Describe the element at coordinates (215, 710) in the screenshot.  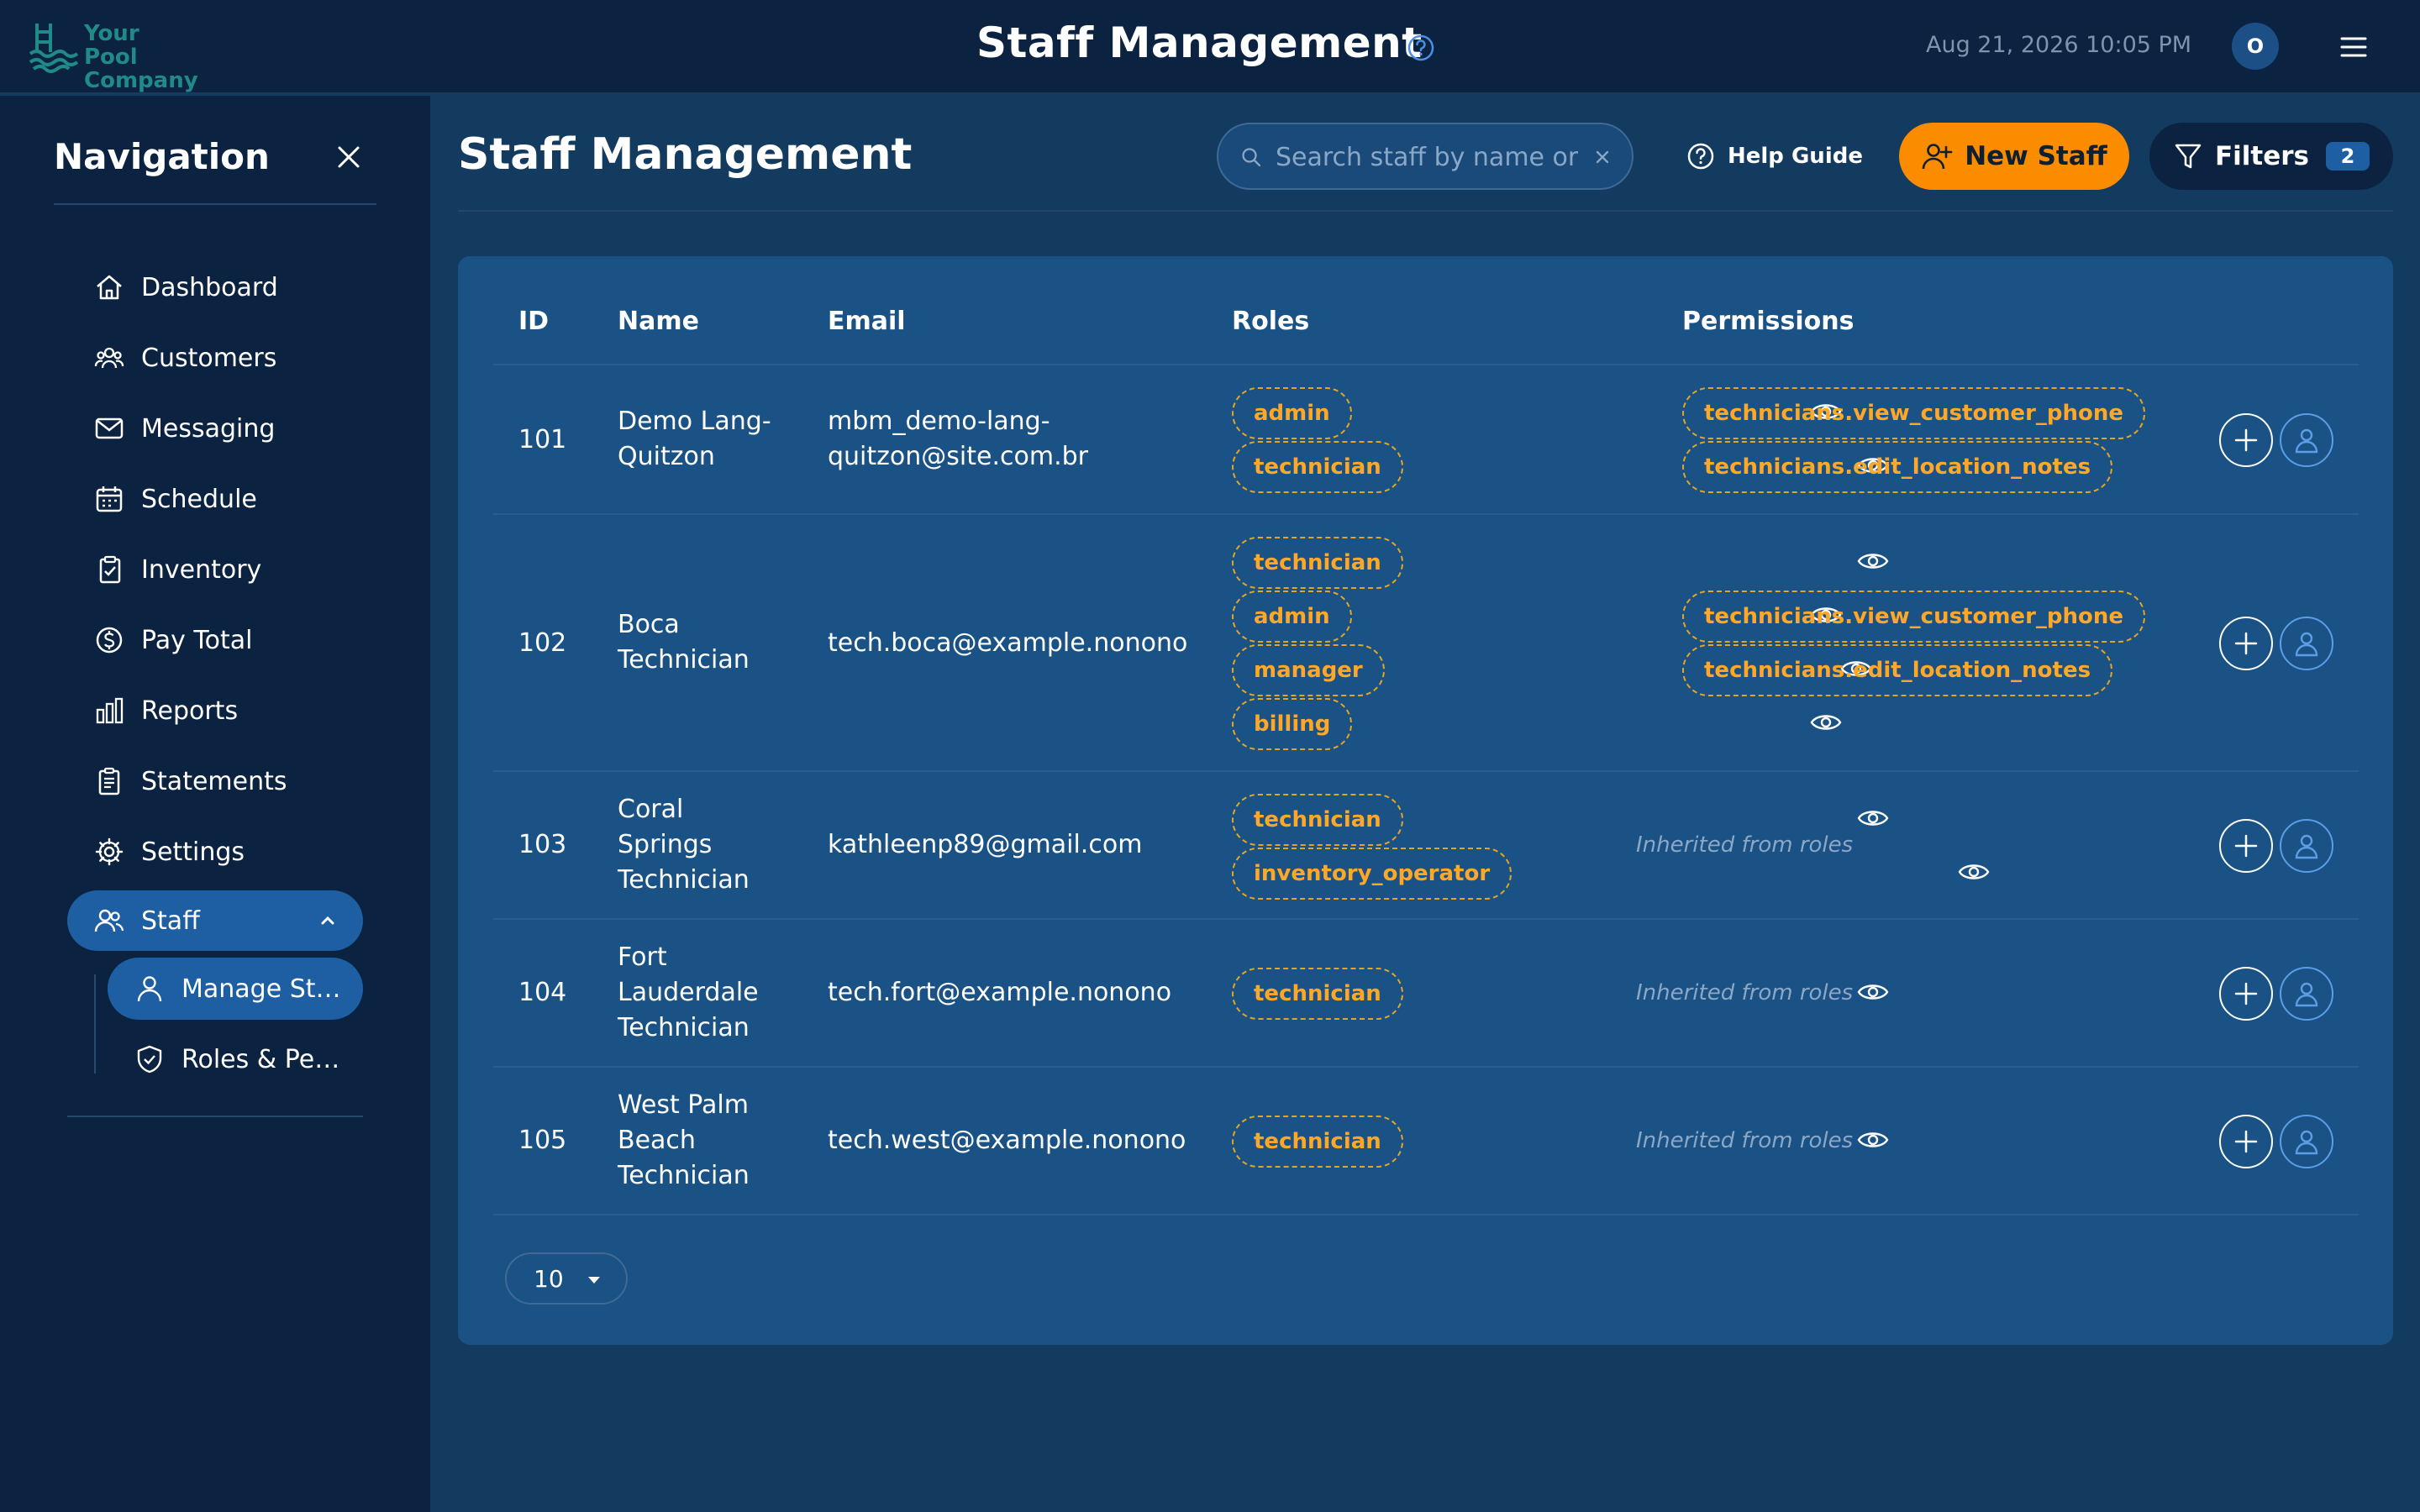
I see `sidebar-item-reports: Reports` at that location.